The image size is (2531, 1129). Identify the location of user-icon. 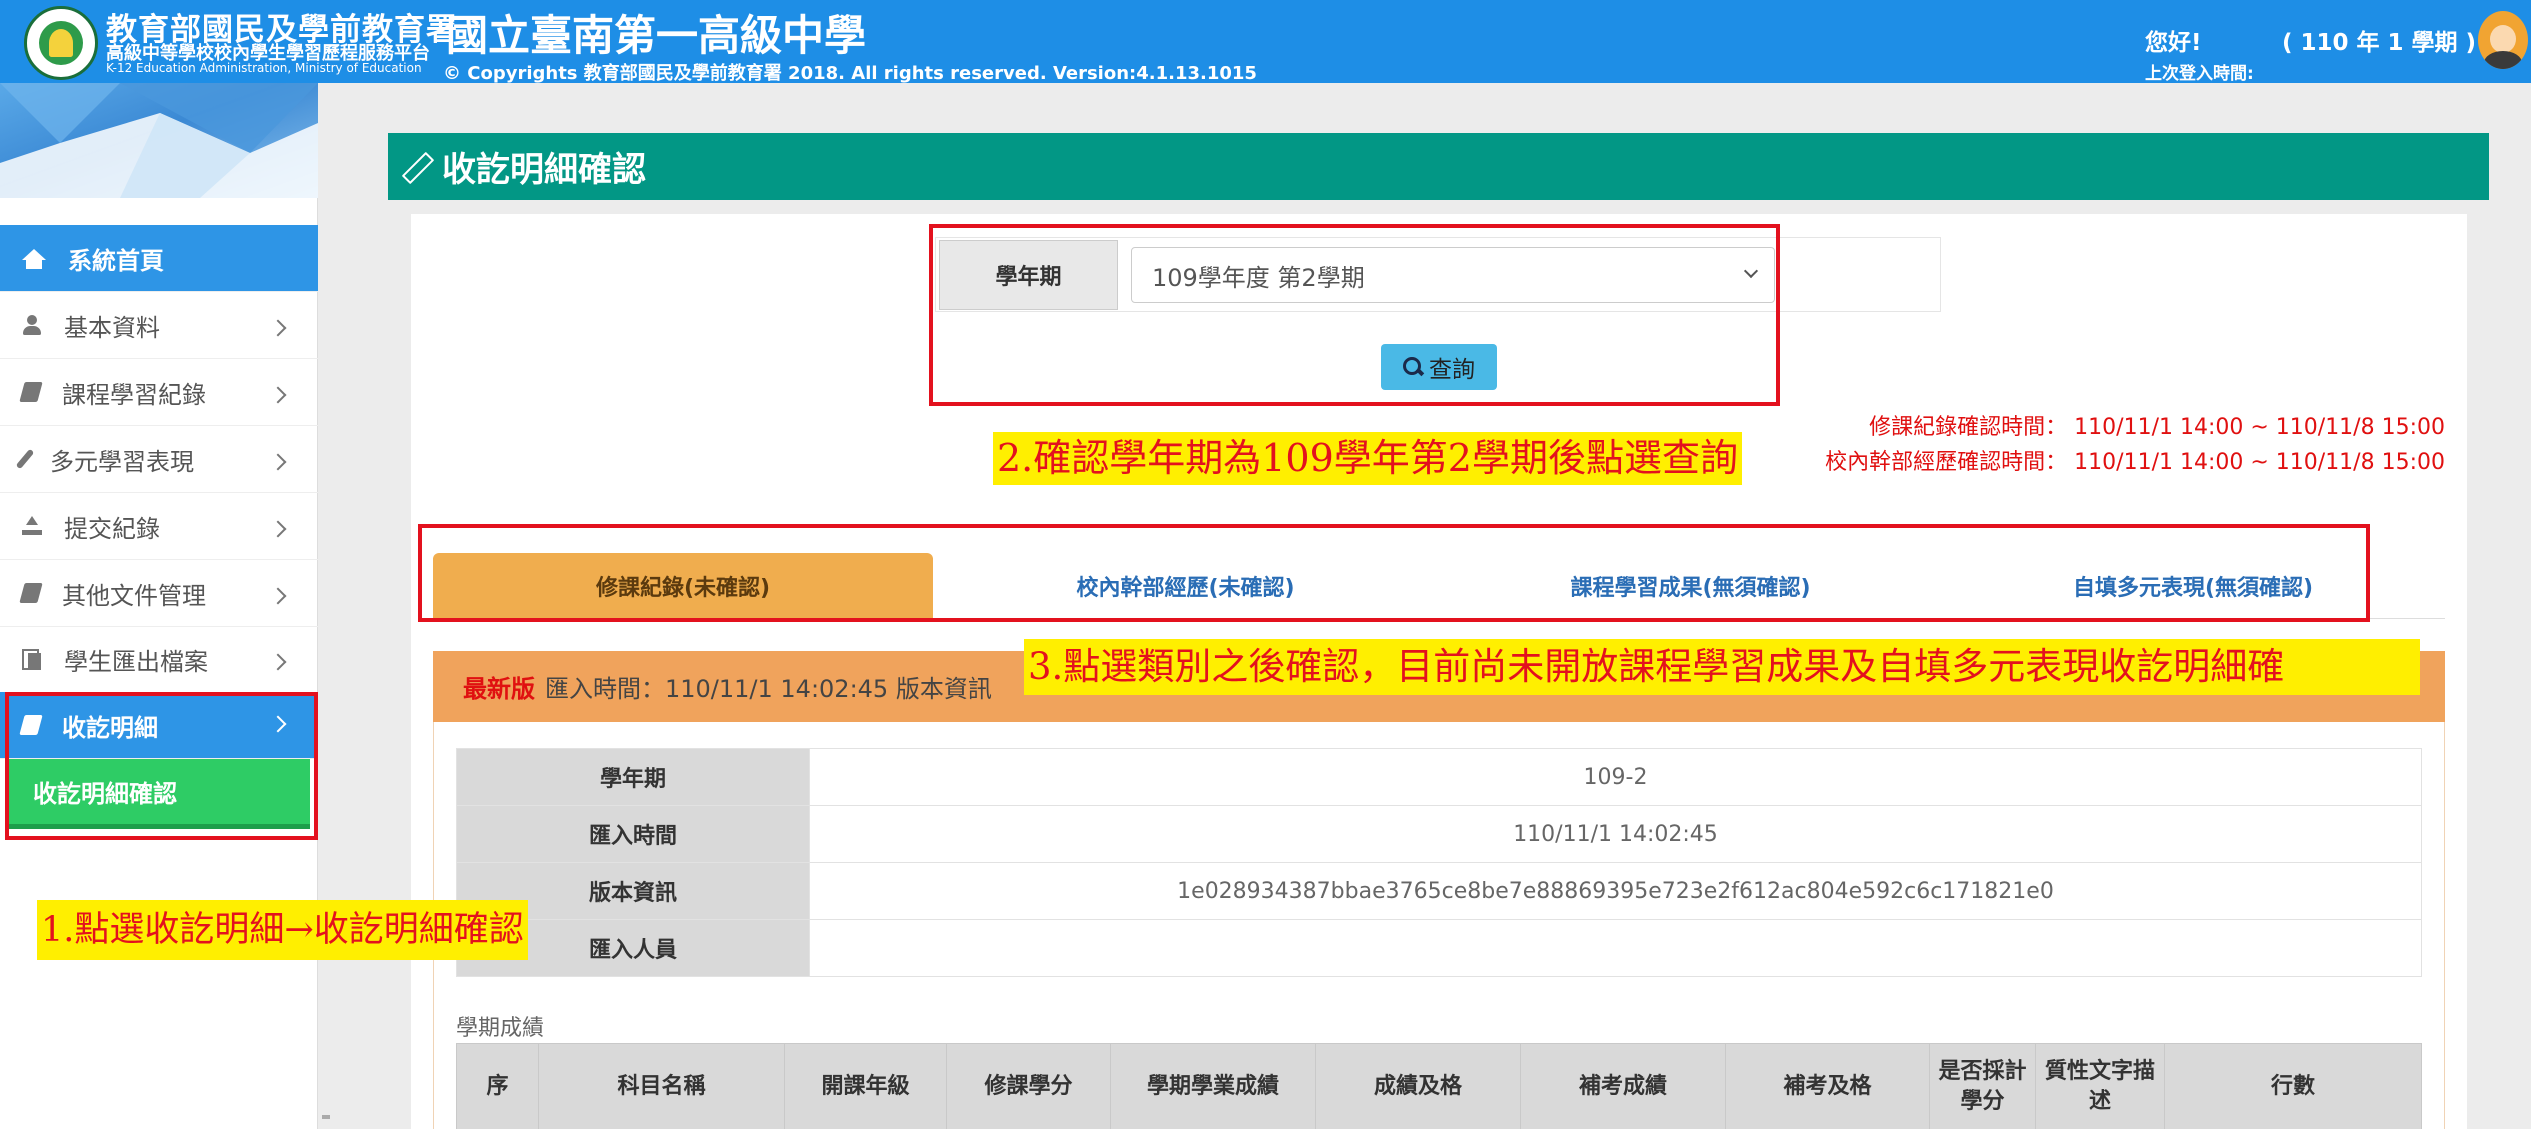
(32, 325).